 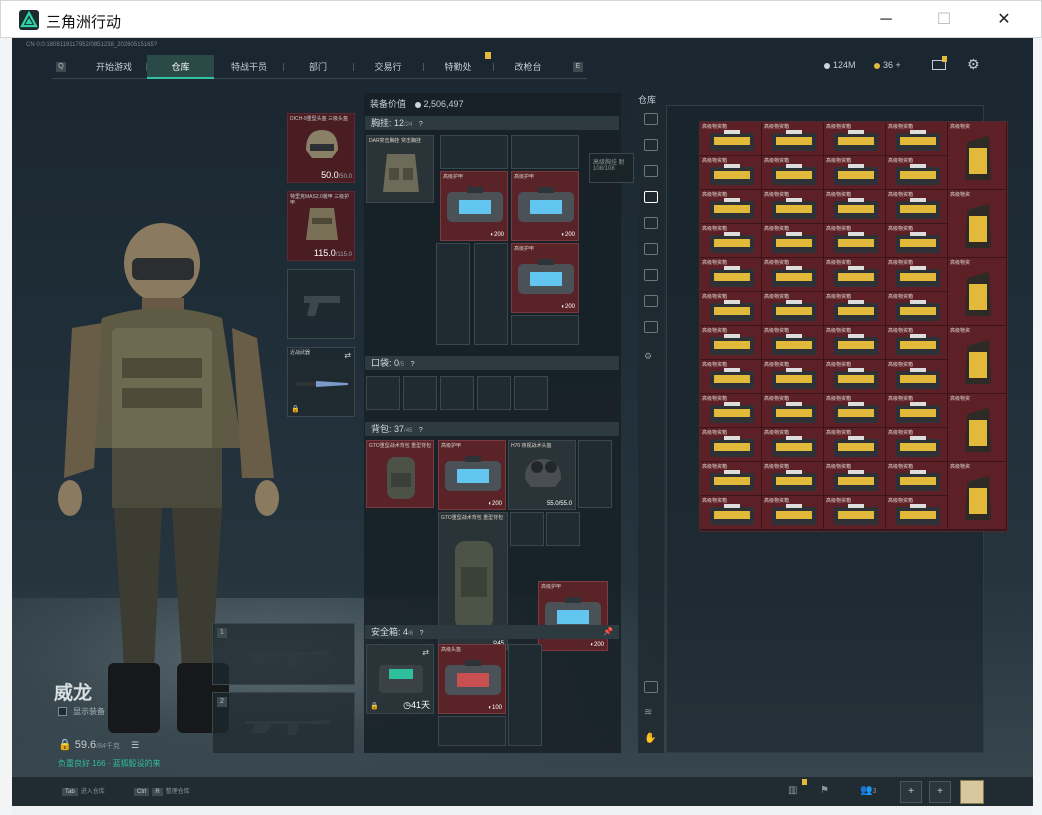 I want to click on category-all-icon, so click(x=651, y=197).